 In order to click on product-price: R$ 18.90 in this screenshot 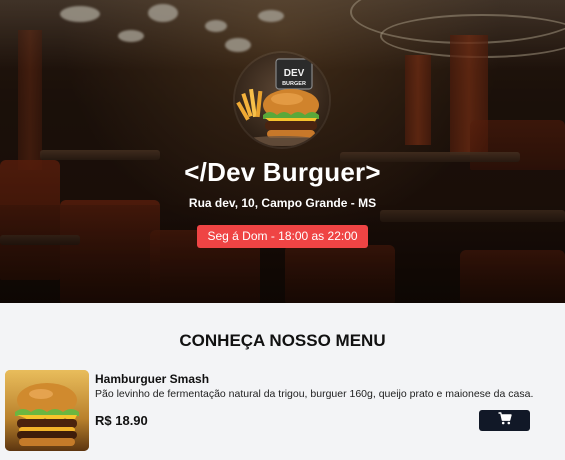, I will do `click(121, 420)`.